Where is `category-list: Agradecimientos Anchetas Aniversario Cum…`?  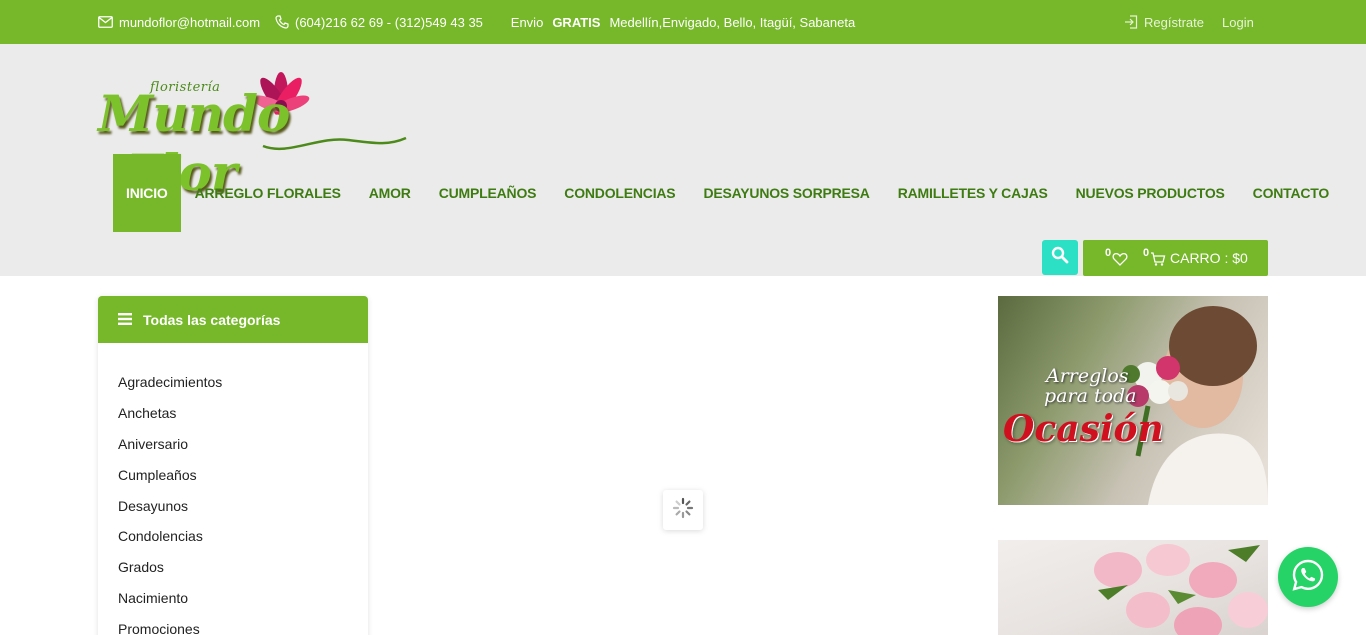 category-list: Agradecimientos Anchetas Aniversario Cum… is located at coordinates (233, 489).